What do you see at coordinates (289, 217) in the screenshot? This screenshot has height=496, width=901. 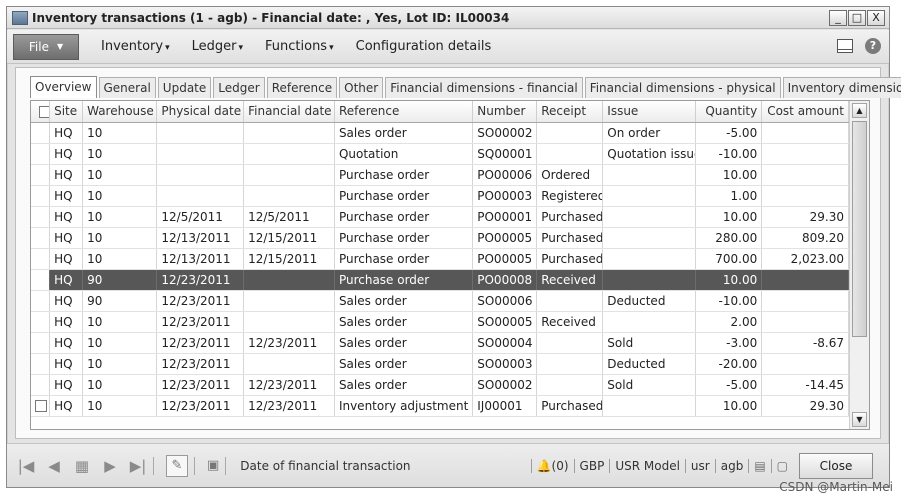 I see `cell-financial-date: 12/5/2011` at bounding box center [289, 217].